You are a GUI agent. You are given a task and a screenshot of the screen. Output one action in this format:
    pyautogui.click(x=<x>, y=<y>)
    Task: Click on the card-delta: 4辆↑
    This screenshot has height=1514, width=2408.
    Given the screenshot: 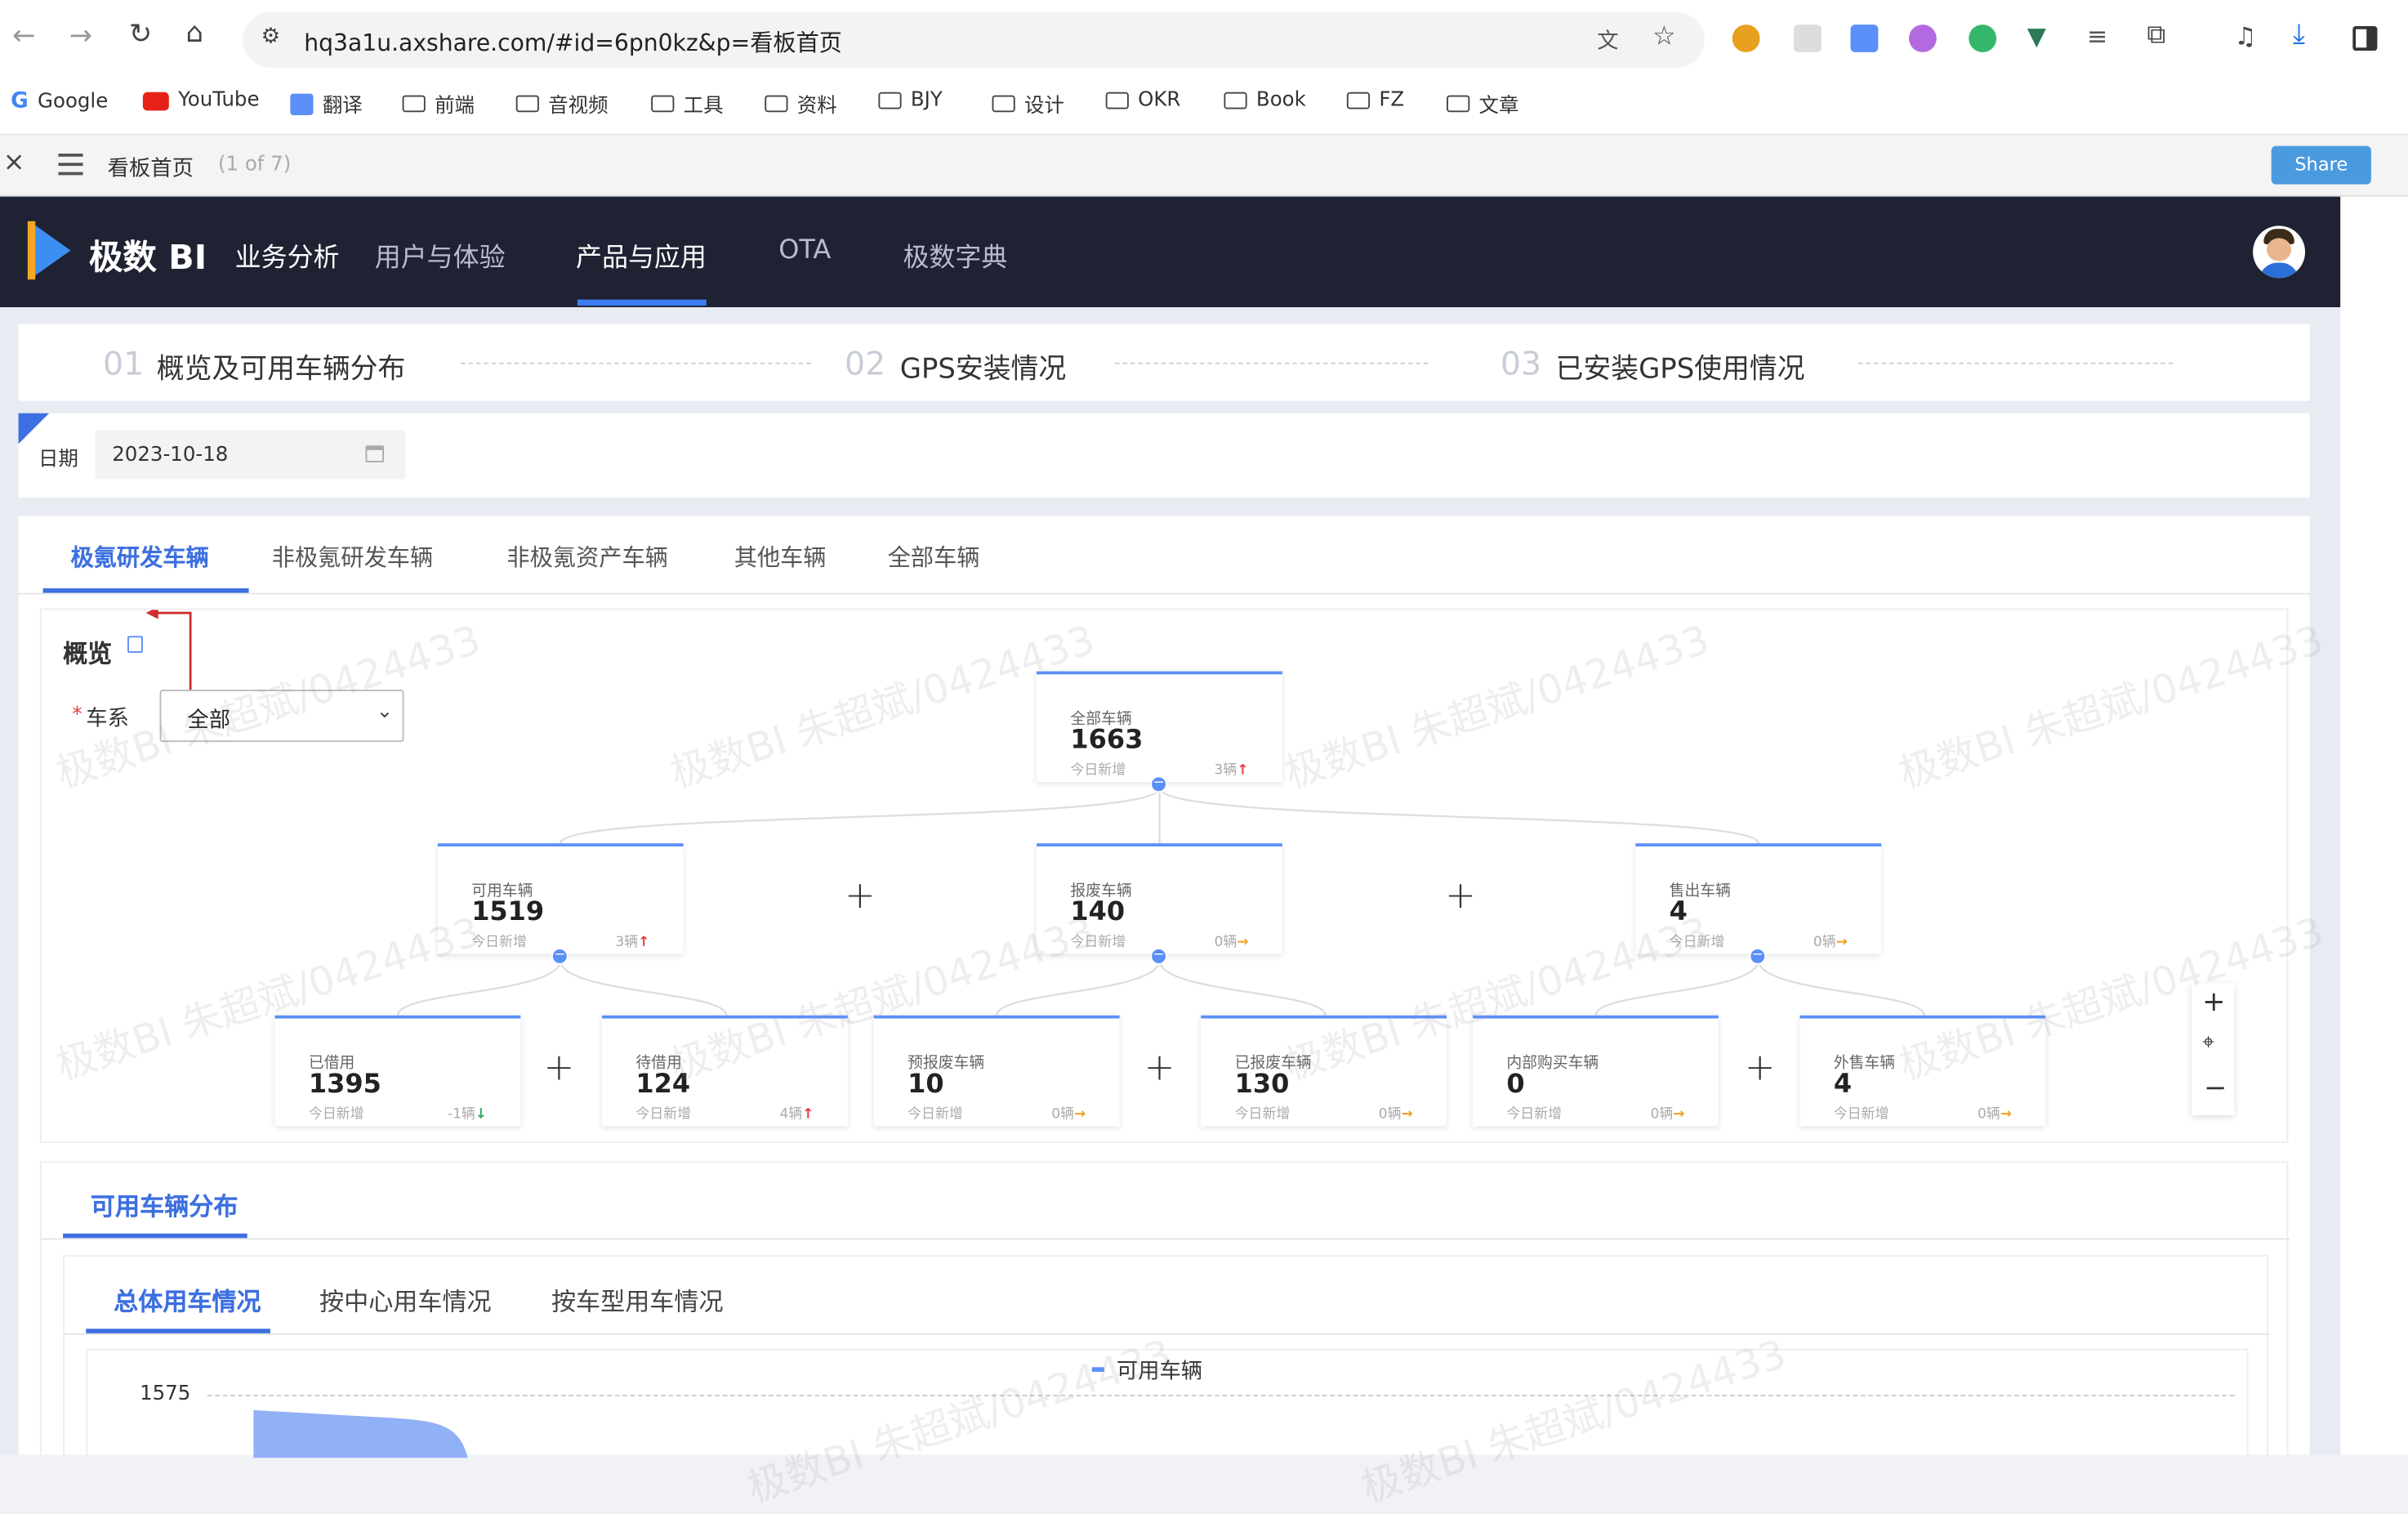 What is the action you would take?
    pyautogui.click(x=797, y=1113)
    